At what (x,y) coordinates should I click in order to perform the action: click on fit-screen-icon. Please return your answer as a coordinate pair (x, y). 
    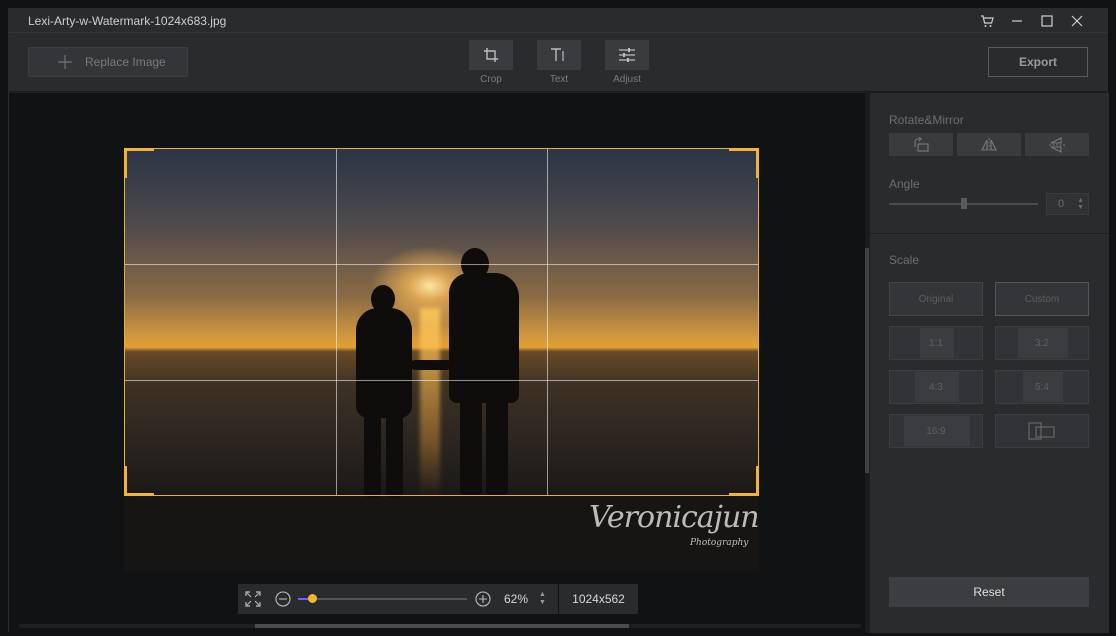
    Looking at the image, I should click on (253, 599).